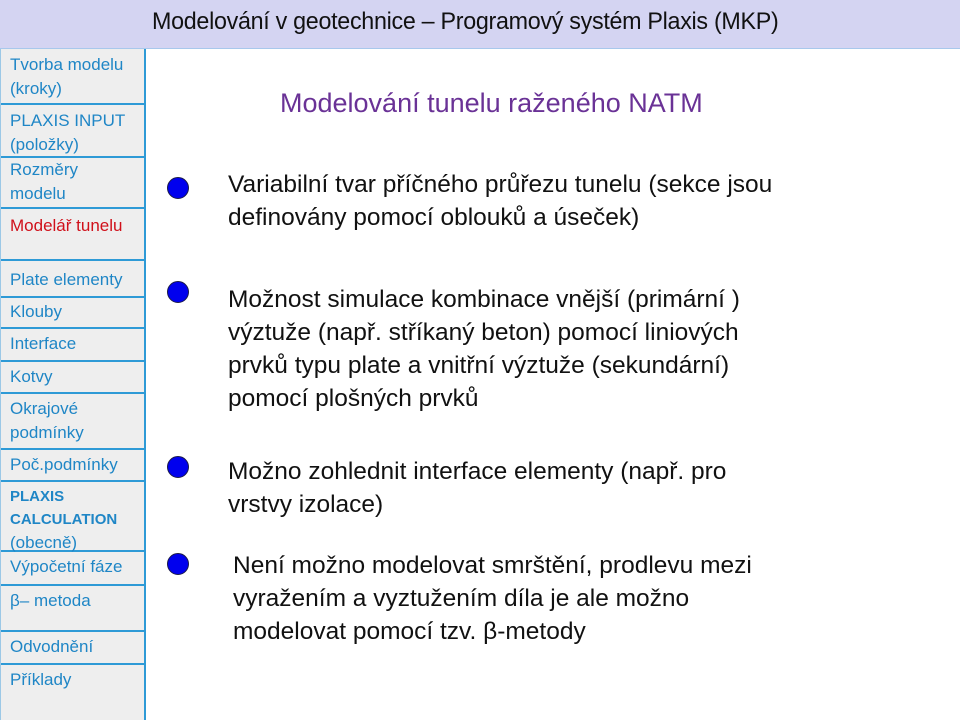 The width and height of the screenshot is (960, 720). What do you see at coordinates (72, 569) in the screenshot?
I see `sidebar-item-vypocetni-faze: Výpočetní fáze` at bounding box center [72, 569].